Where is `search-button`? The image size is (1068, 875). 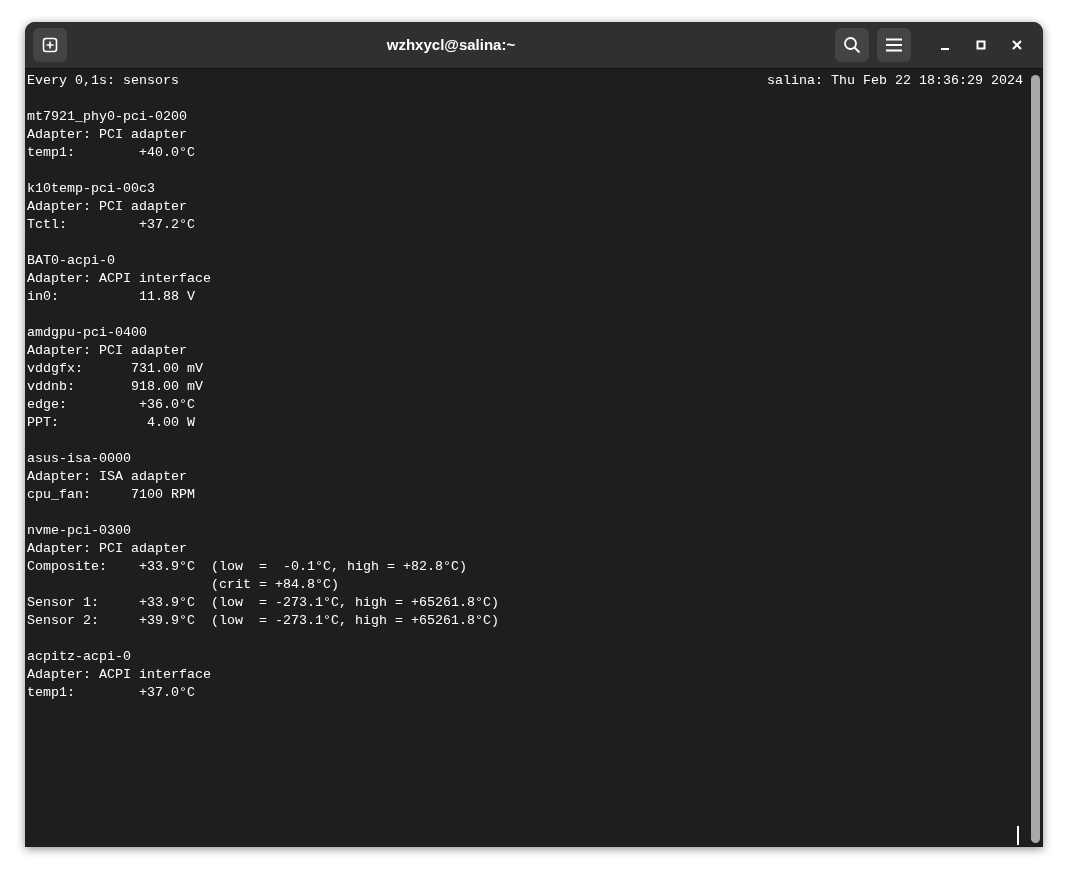 search-button is located at coordinates (852, 45).